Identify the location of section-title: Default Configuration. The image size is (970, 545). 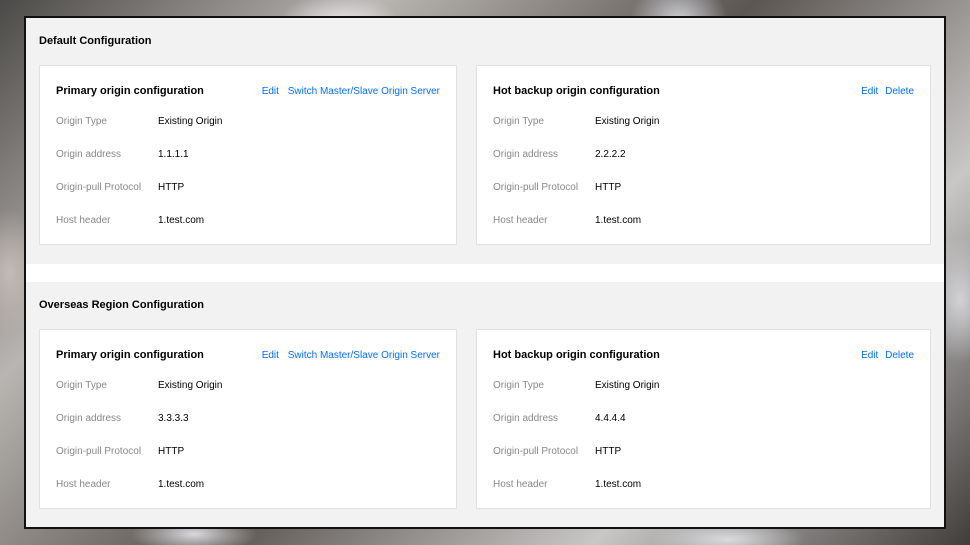
(95, 41).